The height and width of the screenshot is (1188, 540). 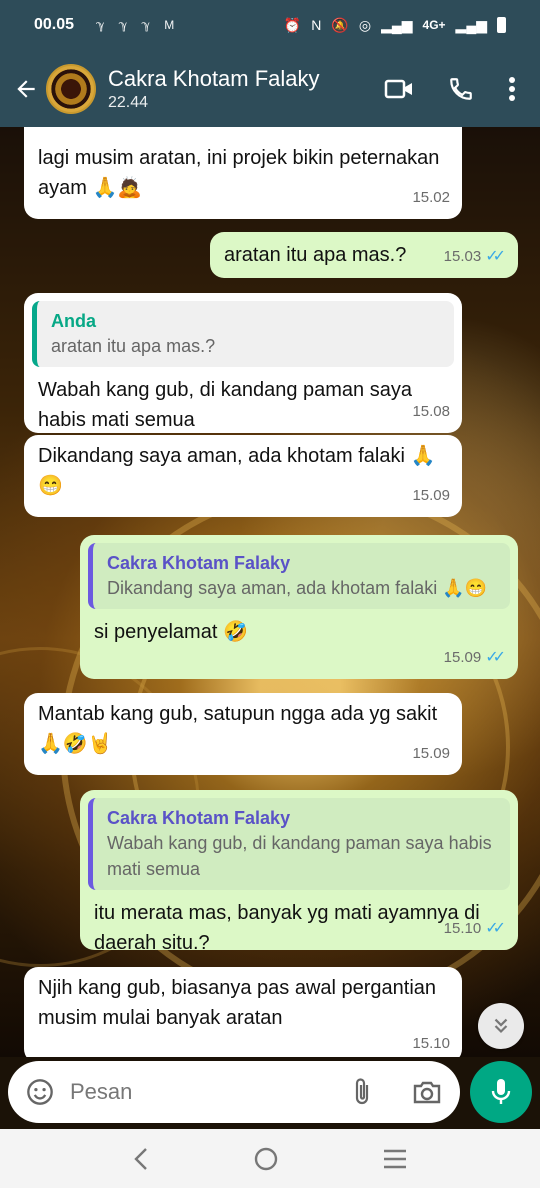 I want to click on alarm-icon: ⏰, so click(x=292, y=24).